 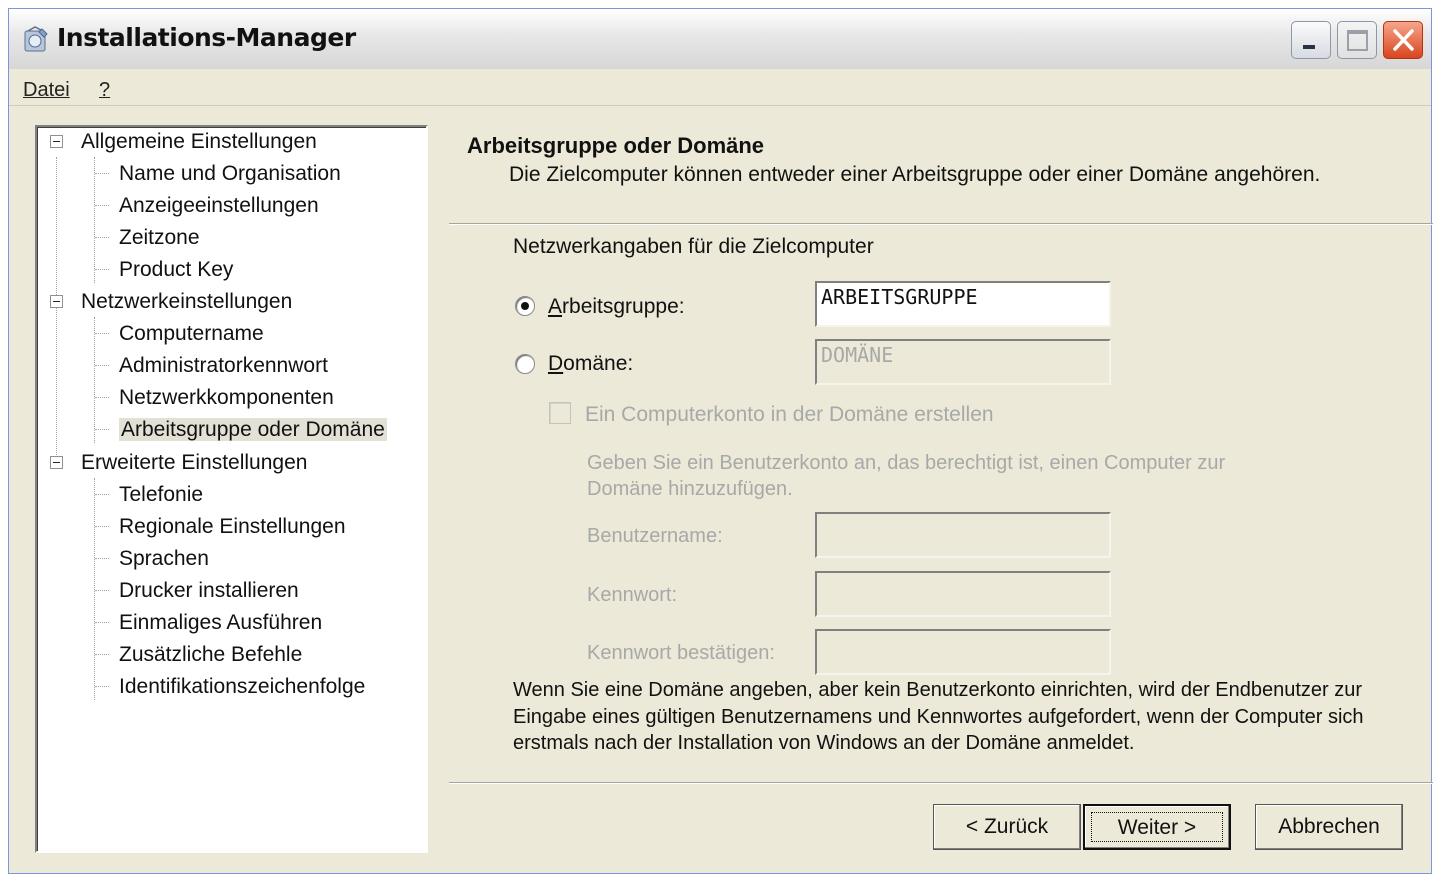 What do you see at coordinates (253, 430) in the screenshot?
I see `tree-item-workgroup-domain: Arbeitsgruppe oder Domäne` at bounding box center [253, 430].